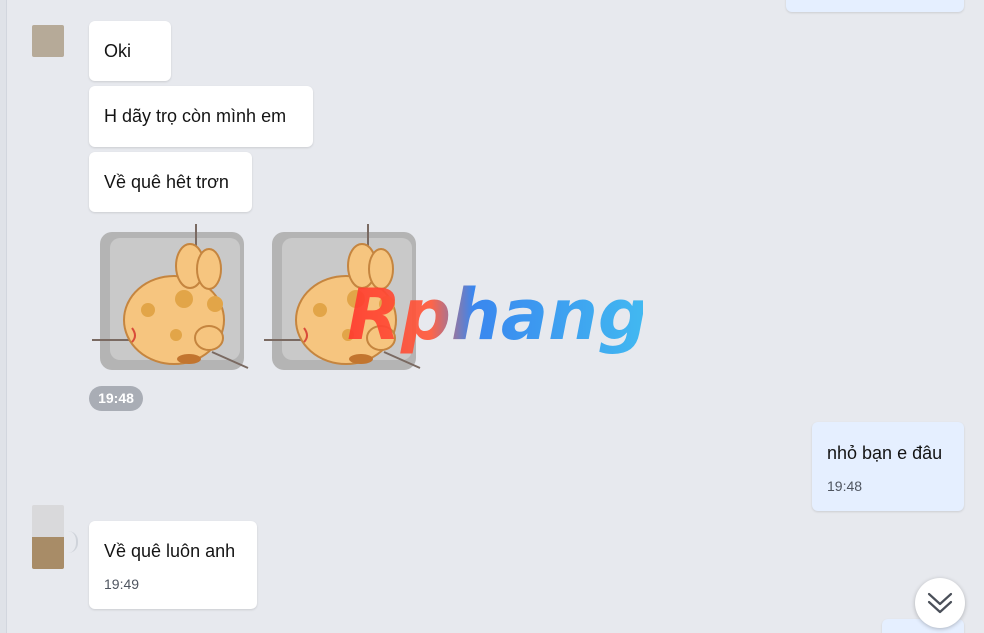  Describe the element at coordinates (173, 565) in the screenshot. I see `incoming-message-bubble: Về quê luôn anh 19:49` at that location.